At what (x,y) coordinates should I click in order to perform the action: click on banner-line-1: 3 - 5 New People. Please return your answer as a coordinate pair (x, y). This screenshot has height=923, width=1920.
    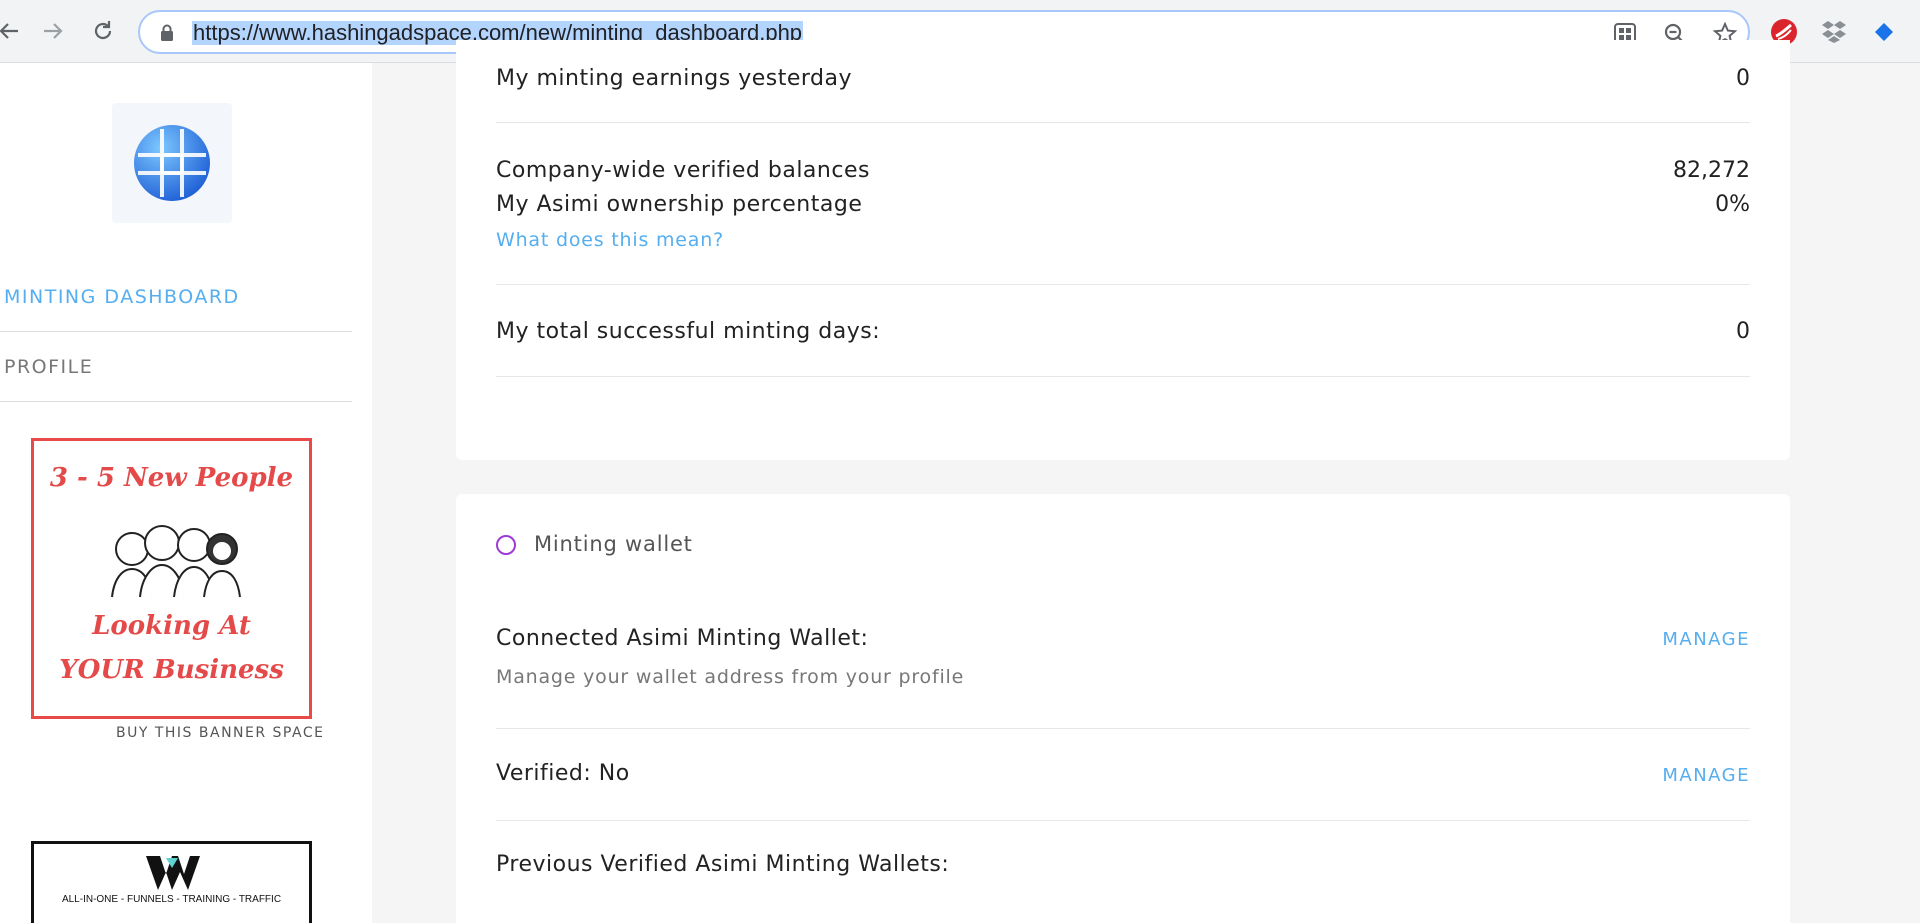
    Looking at the image, I should click on (171, 478).